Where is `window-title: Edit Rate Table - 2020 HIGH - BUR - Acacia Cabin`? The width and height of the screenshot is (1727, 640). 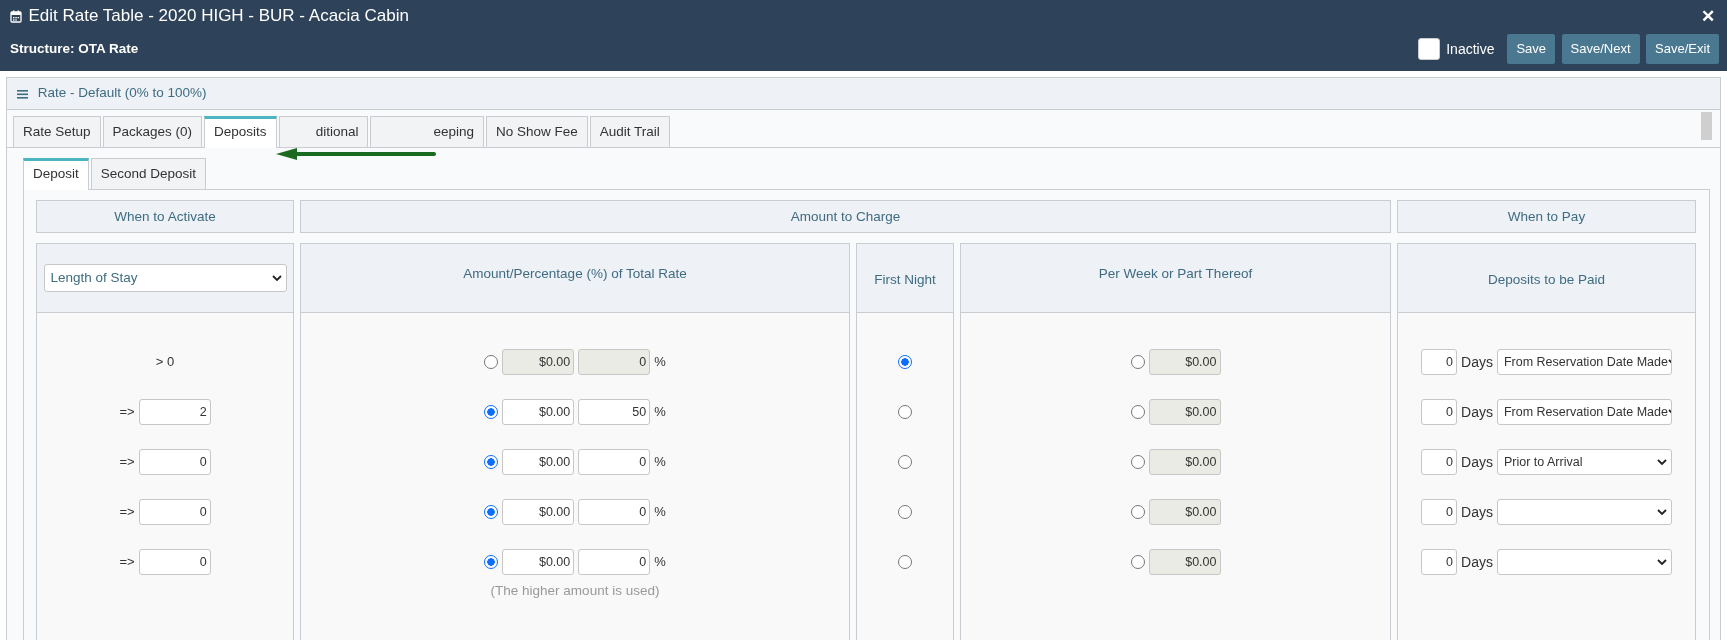
window-title: Edit Rate Table - 2020 HIGH - BUR - Acacia Cabin is located at coordinates (218, 16).